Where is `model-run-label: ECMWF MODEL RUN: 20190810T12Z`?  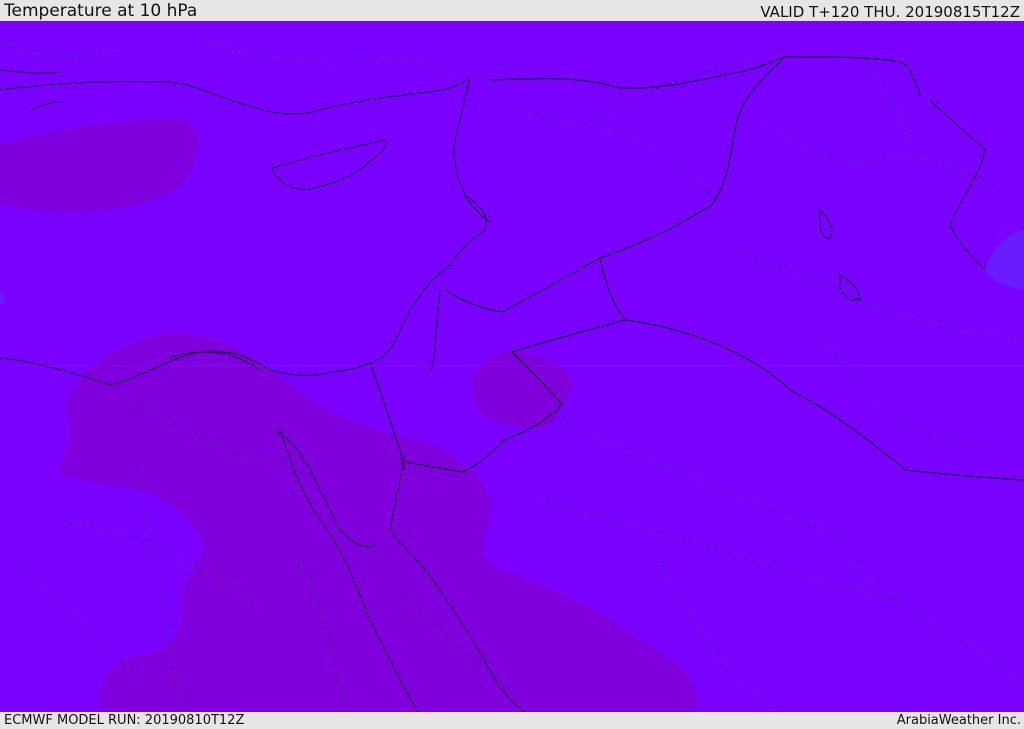
model-run-label: ECMWF MODEL RUN: 20190810T12Z is located at coordinates (124, 720).